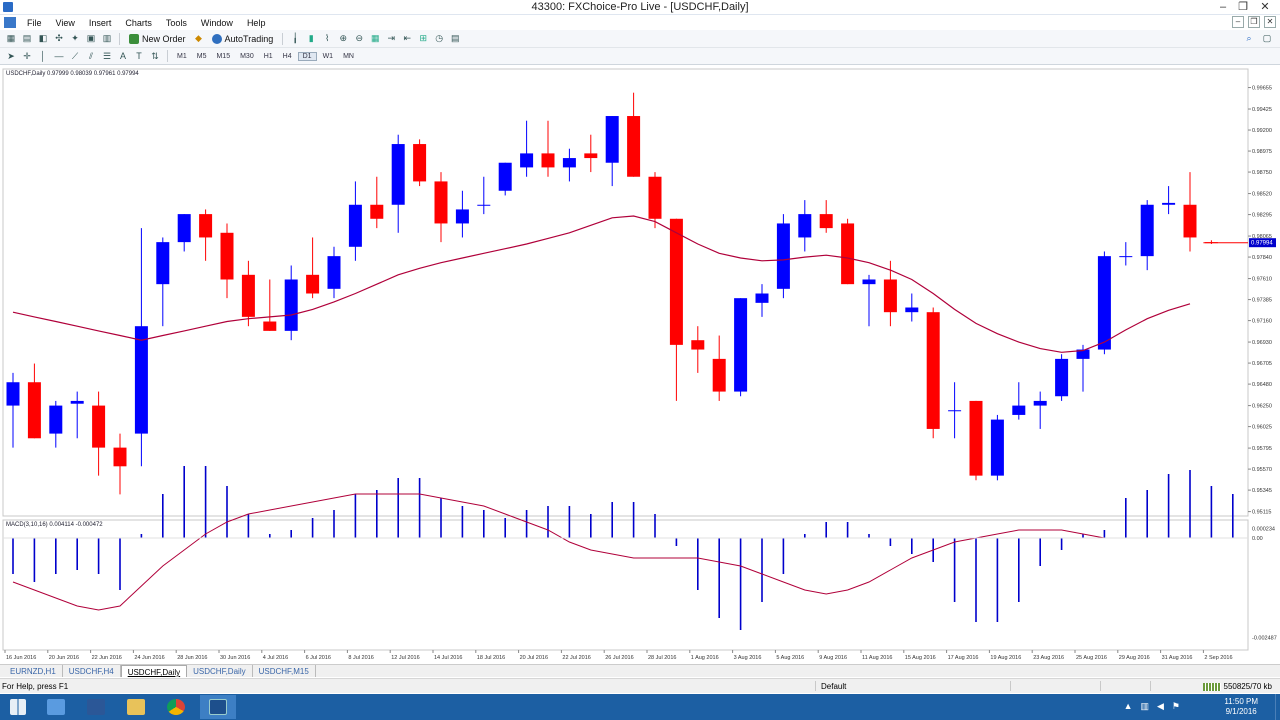 The height and width of the screenshot is (720, 1280). Describe the element at coordinates (439, 38) in the screenshot. I see `periods-icon: ◷` at that location.